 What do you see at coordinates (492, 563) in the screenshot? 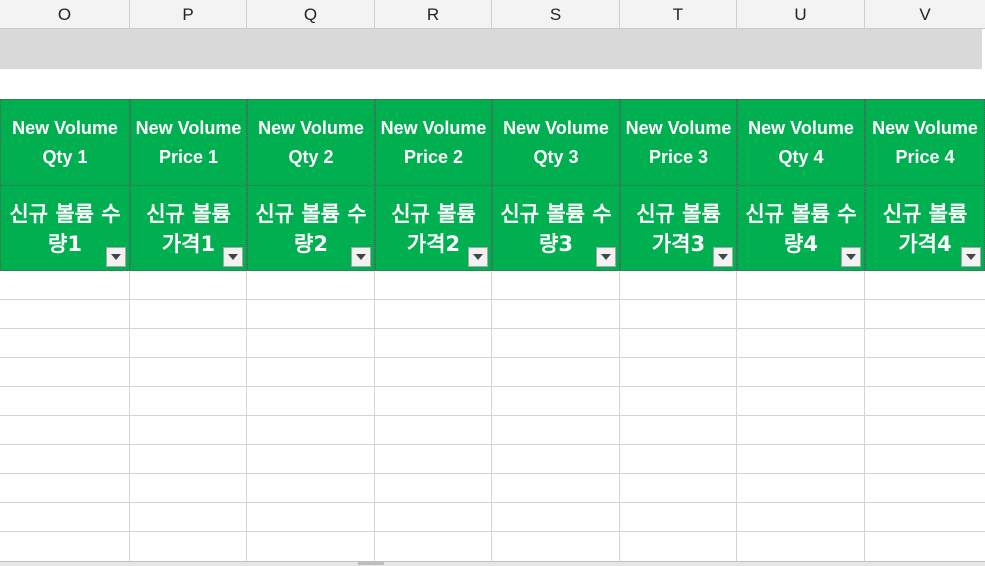
I see `horizontal-scrollbar` at bounding box center [492, 563].